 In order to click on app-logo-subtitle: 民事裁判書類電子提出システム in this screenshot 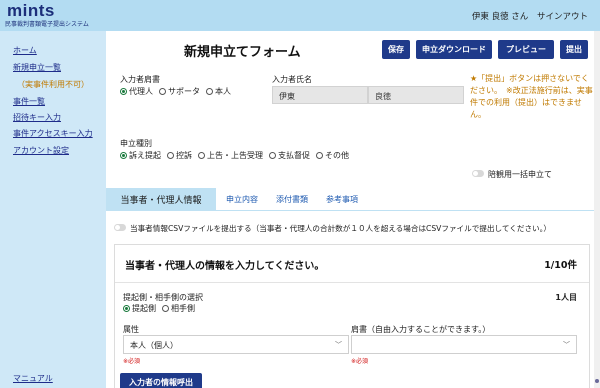, I will do `click(47, 24)`.